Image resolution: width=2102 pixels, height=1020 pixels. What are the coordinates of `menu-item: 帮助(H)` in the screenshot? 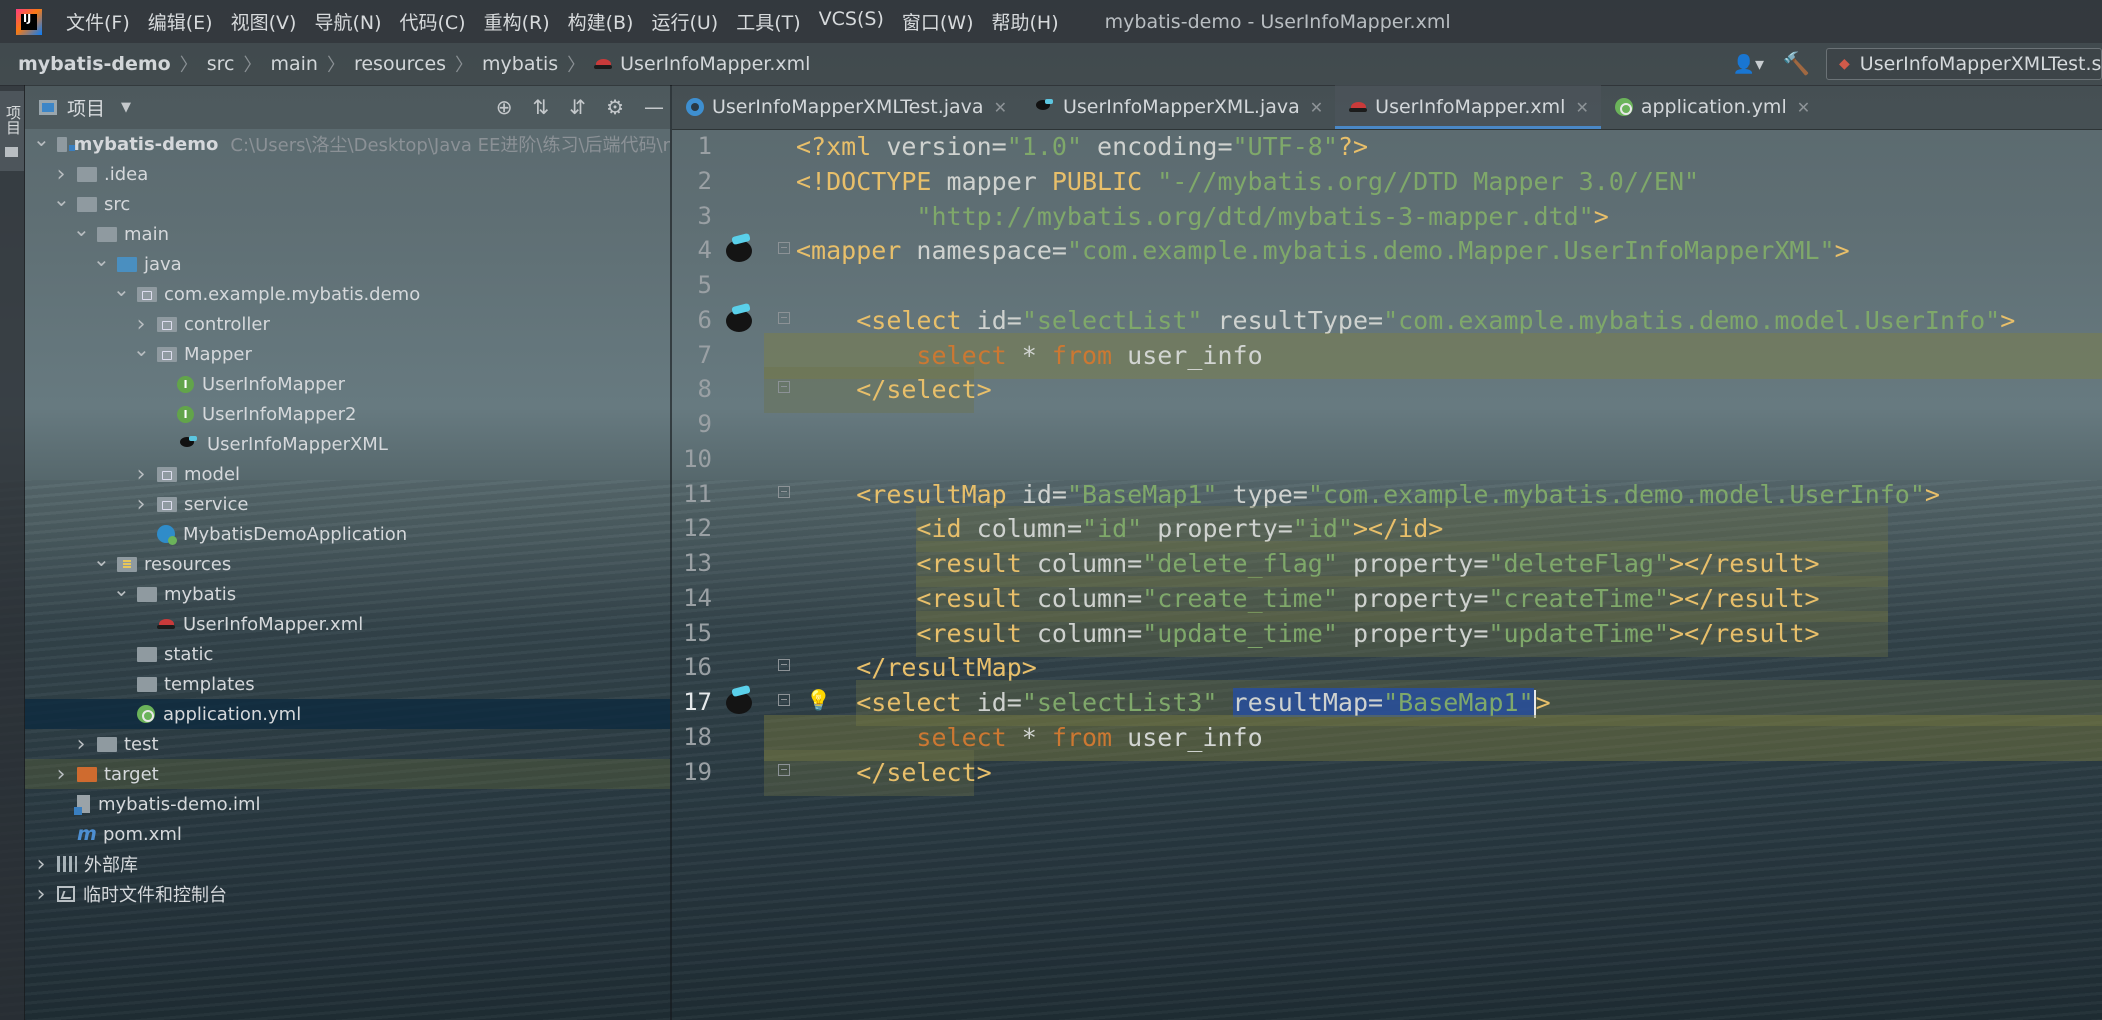 It's located at (1025, 21).